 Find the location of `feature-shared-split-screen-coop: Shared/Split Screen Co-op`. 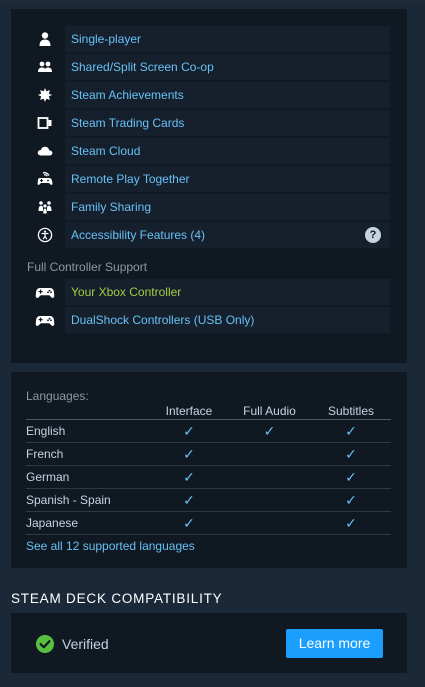

feature-shared-split-screen-coop: Shared/Split Screen Co-op is located at coordinates (208, 67).